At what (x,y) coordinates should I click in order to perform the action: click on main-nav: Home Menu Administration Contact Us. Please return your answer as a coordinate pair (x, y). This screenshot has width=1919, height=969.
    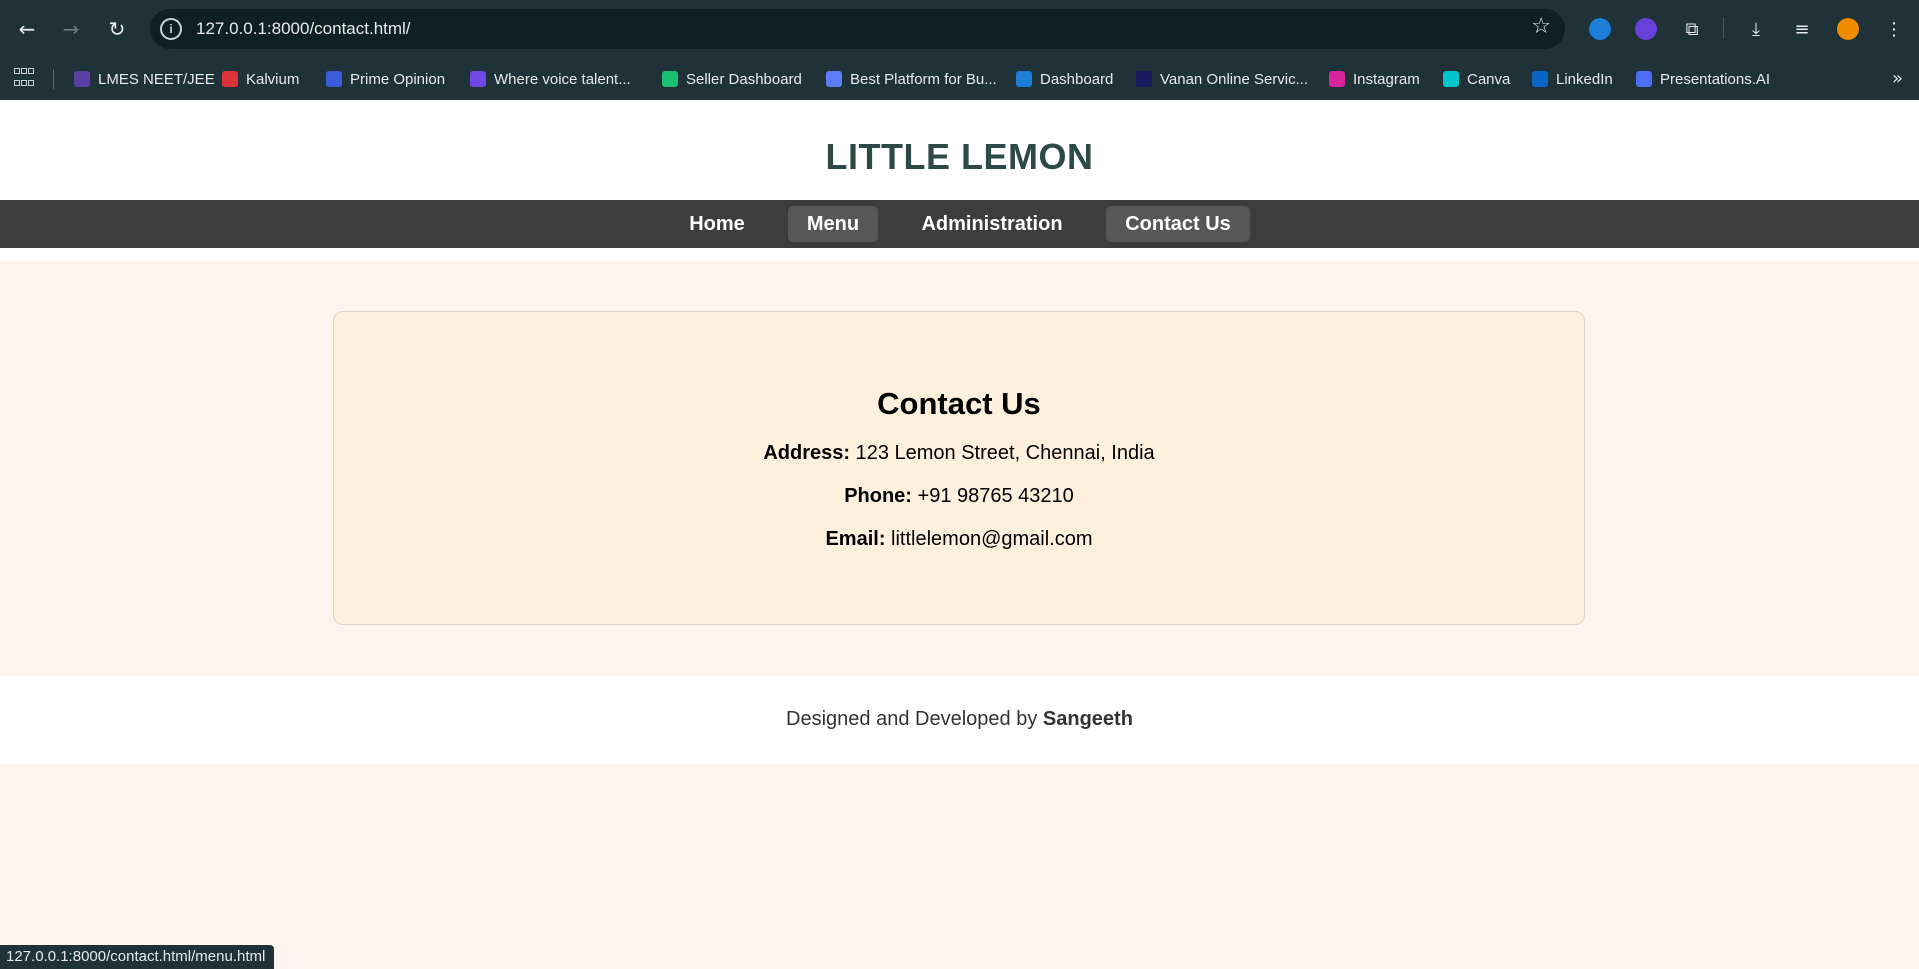
    Looking at the image, I should click on (959, 224).